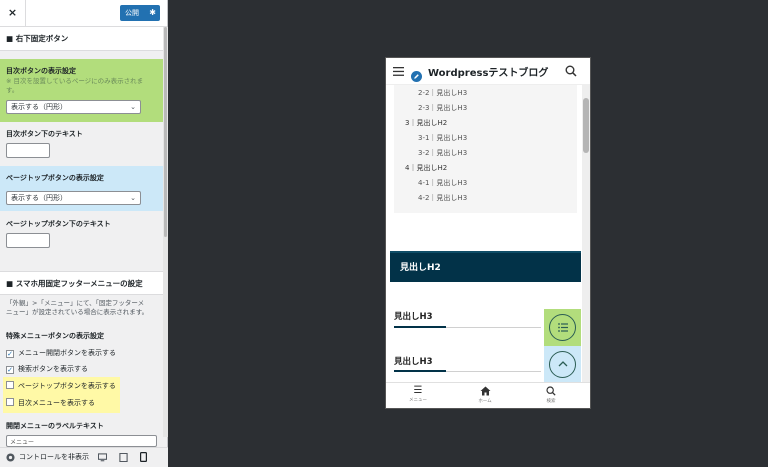 This screenshot has width=768, height=467. I want to click on toc-fixed-button-highlight, so click(562, 327).